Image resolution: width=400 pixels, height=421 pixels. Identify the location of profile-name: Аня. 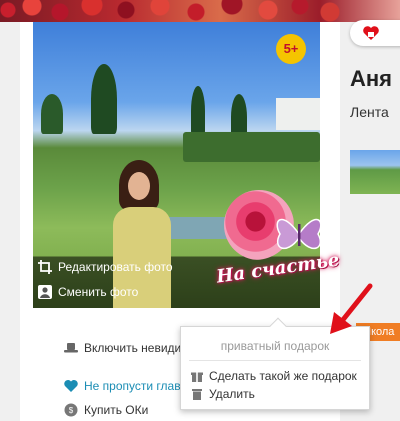
(371, 78).